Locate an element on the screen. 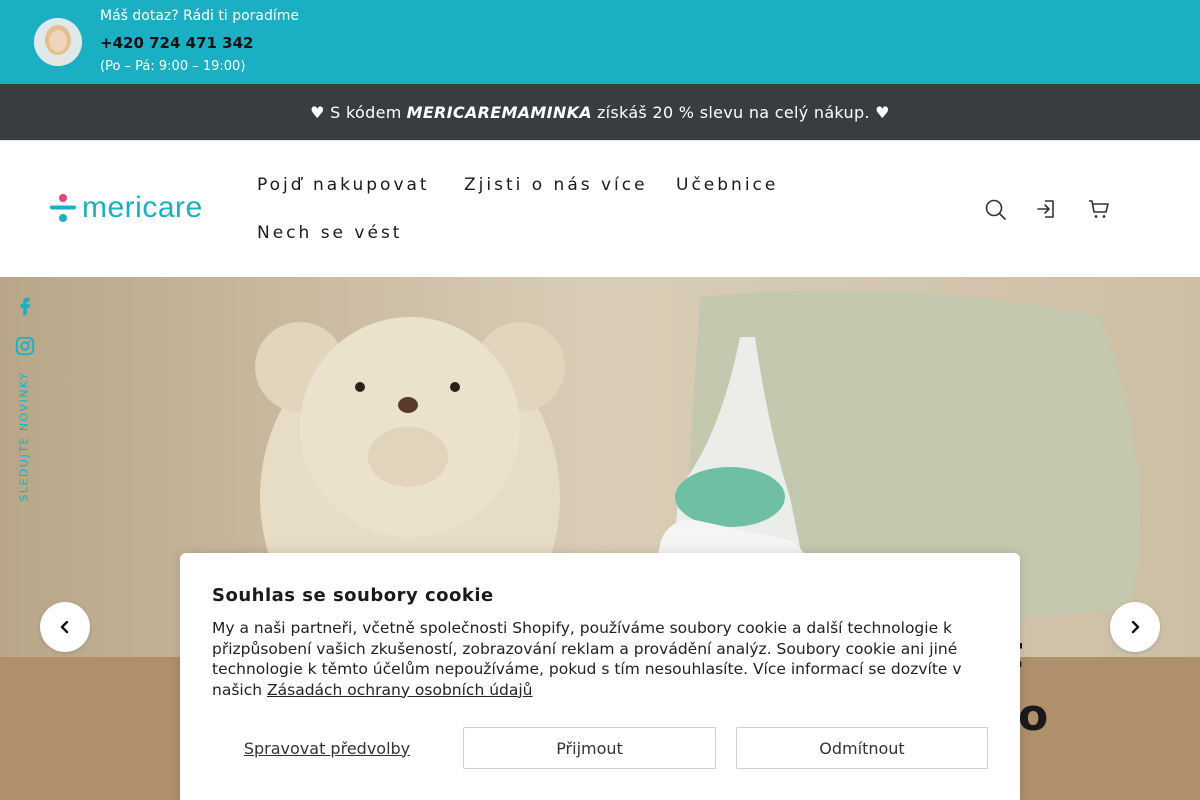  decline-button: Odmítnout is located at coordinates (862, 748).